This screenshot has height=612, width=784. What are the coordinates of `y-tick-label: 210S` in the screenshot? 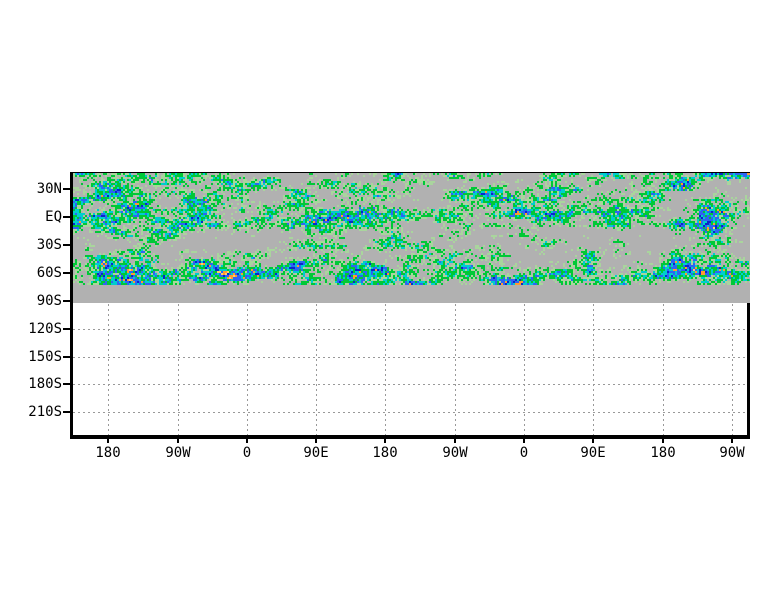 It's located at (45, 412).